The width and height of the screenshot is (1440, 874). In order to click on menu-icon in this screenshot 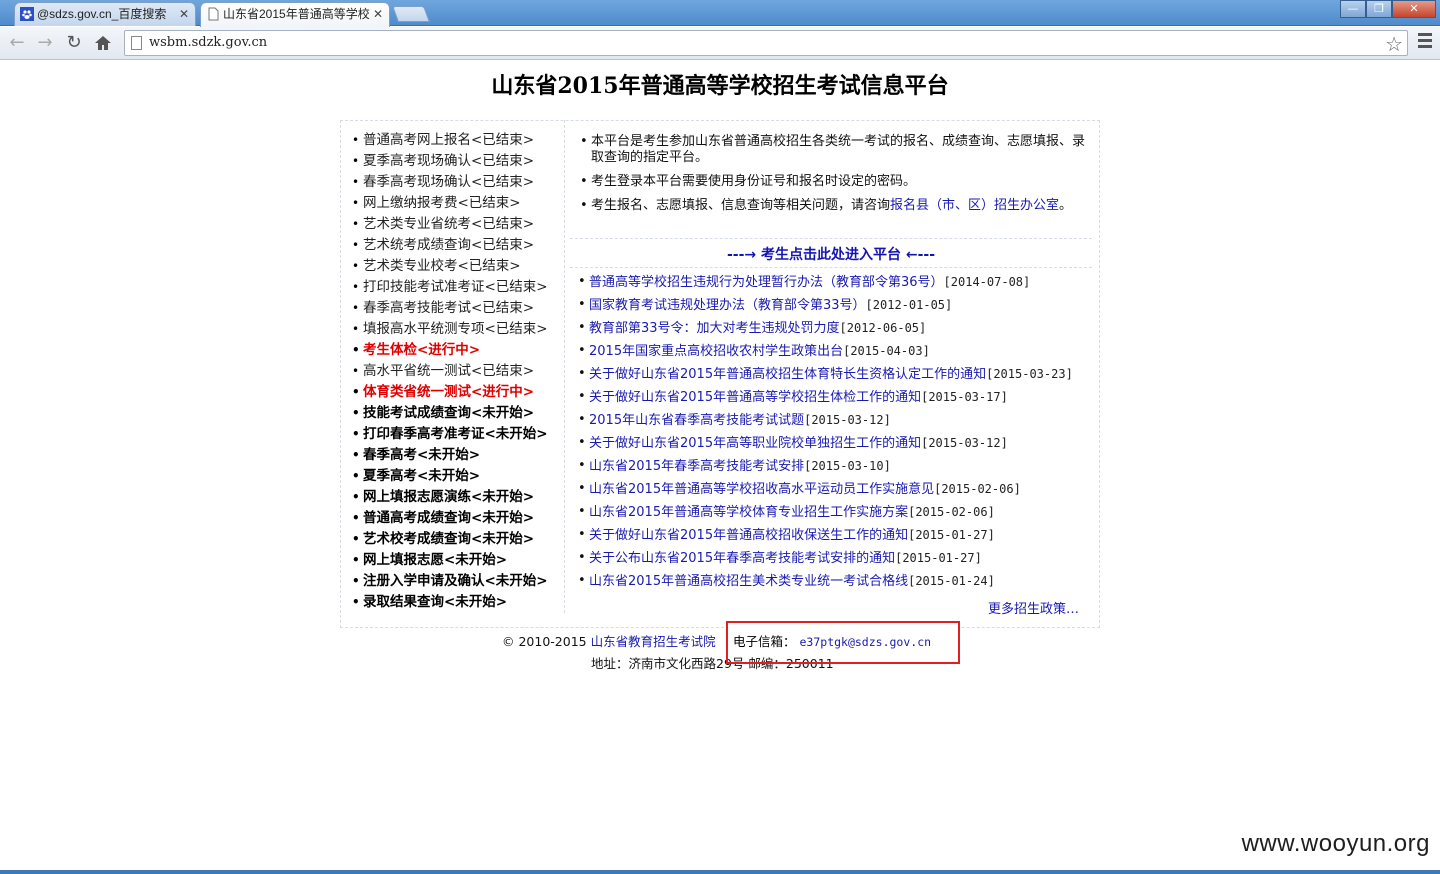, I will do `click(1425, 42)`.